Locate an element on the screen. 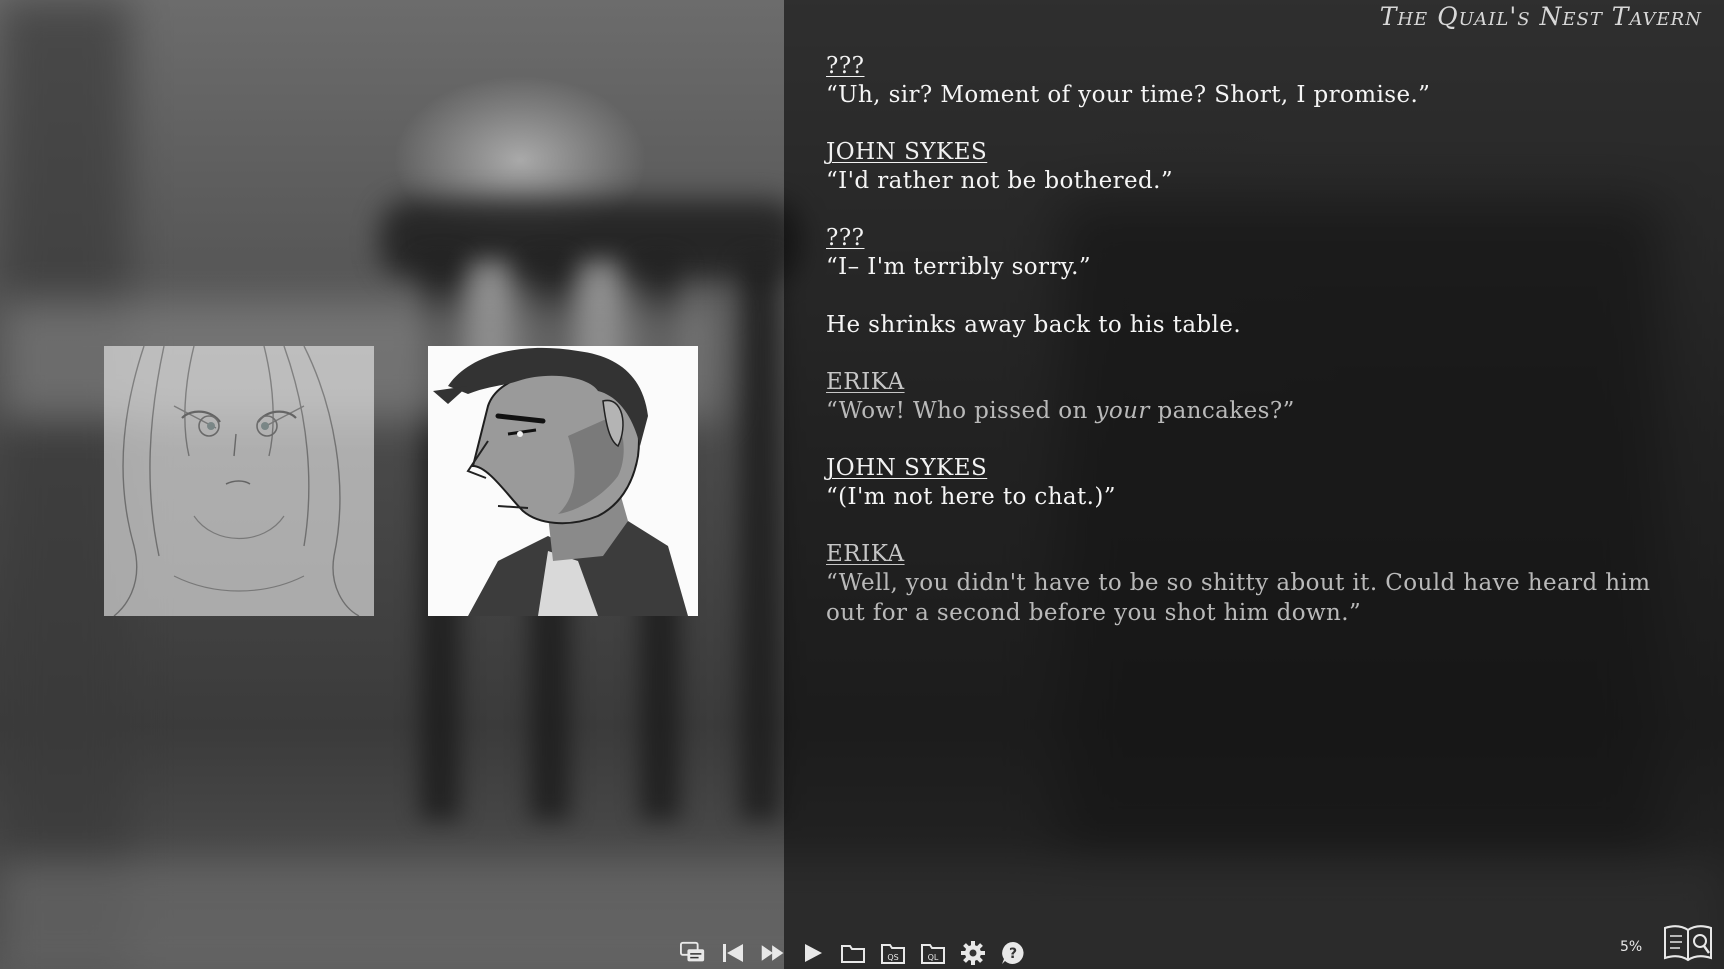  folder-icon is located at coordinates (853, 953).